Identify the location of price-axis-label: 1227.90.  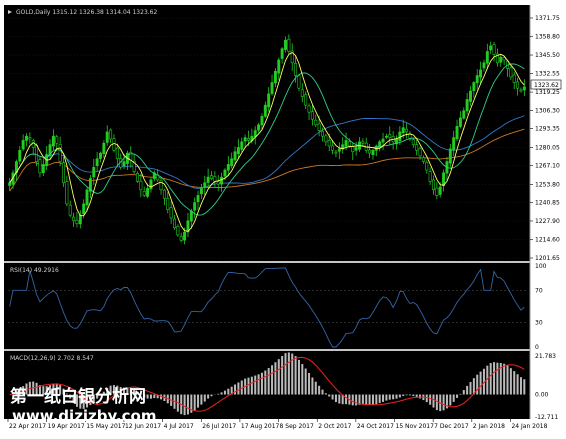
(547, 221).